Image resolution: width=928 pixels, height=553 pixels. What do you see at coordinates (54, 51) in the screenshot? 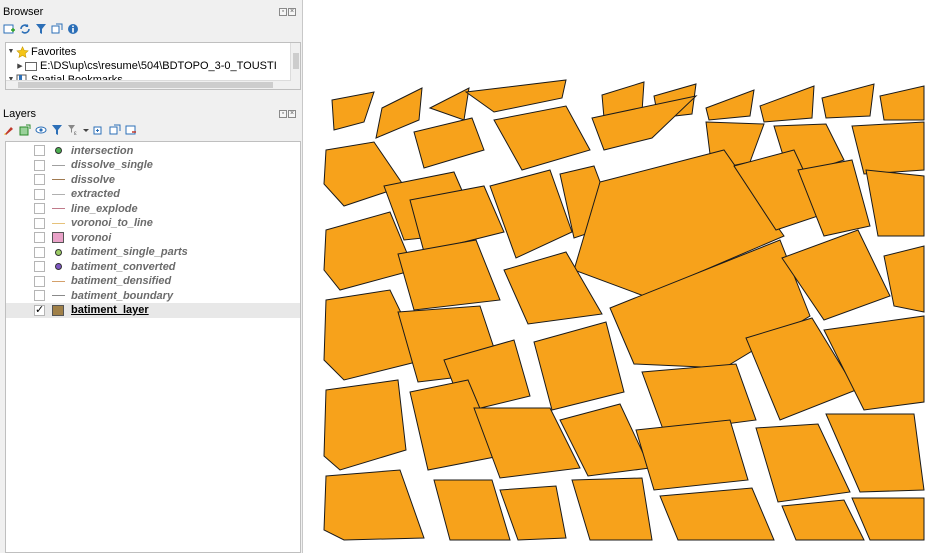
I see `tree-item-label: Favorites` at bounding box center [54, 51].